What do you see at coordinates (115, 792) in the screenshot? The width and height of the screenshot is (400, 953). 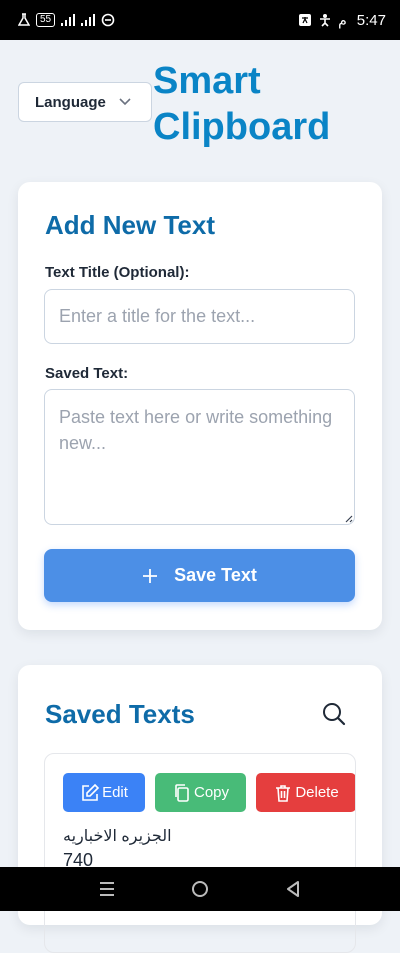 I see `edit-label: Edit` at bounding box center [115, 792].